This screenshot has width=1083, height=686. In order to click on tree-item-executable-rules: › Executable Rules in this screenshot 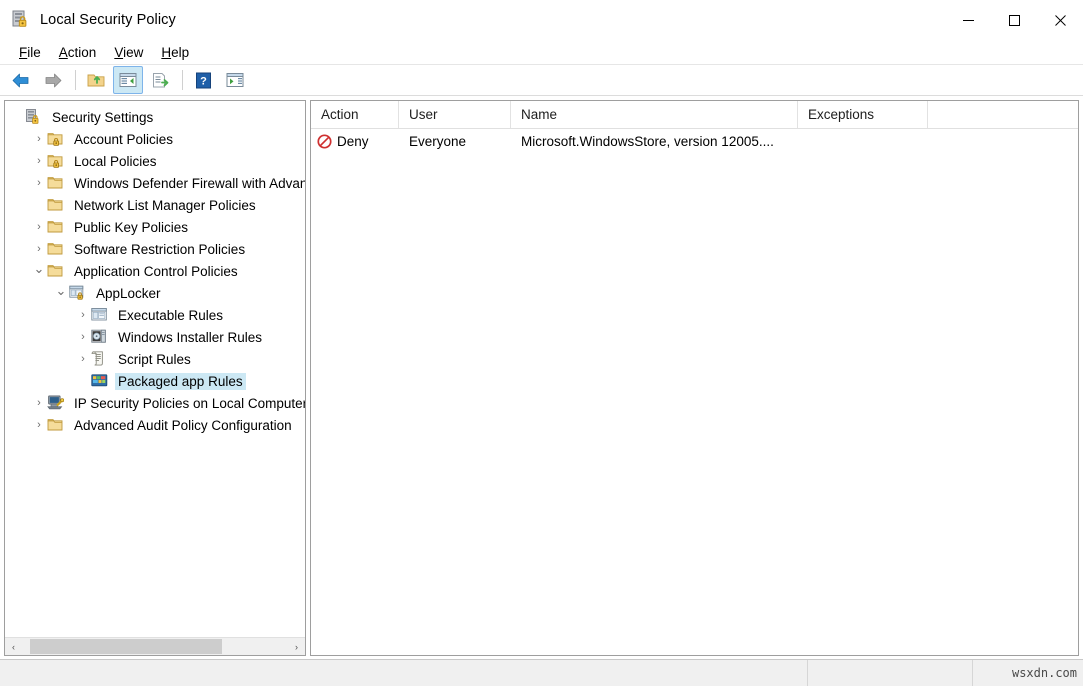, I will do `click(155, 315)`.